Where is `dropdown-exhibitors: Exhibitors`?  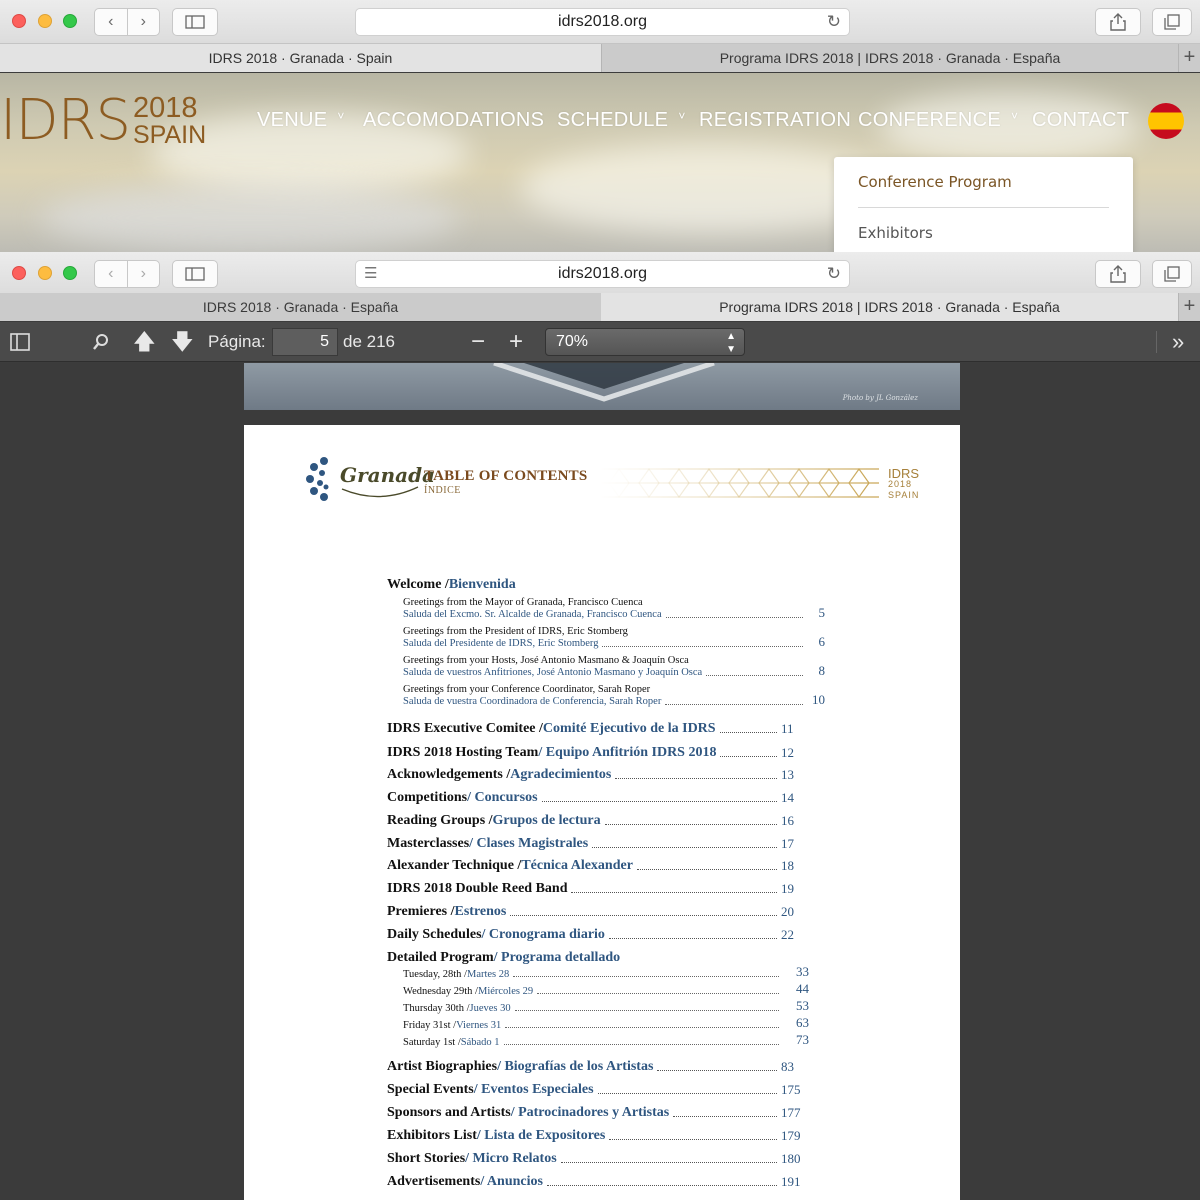 dropdown-exhibitors: Exhibitors is located at coordinates (895, 233).